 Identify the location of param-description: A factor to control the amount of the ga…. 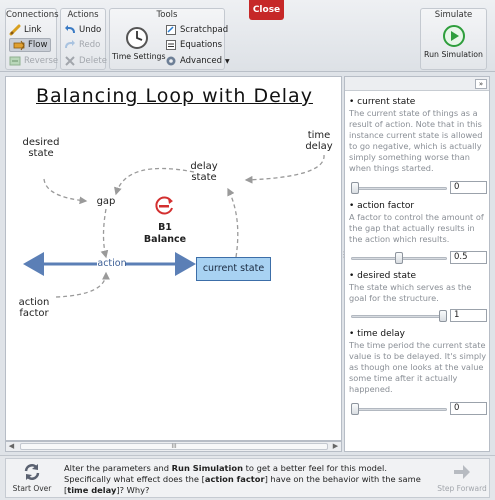
(416, 228).